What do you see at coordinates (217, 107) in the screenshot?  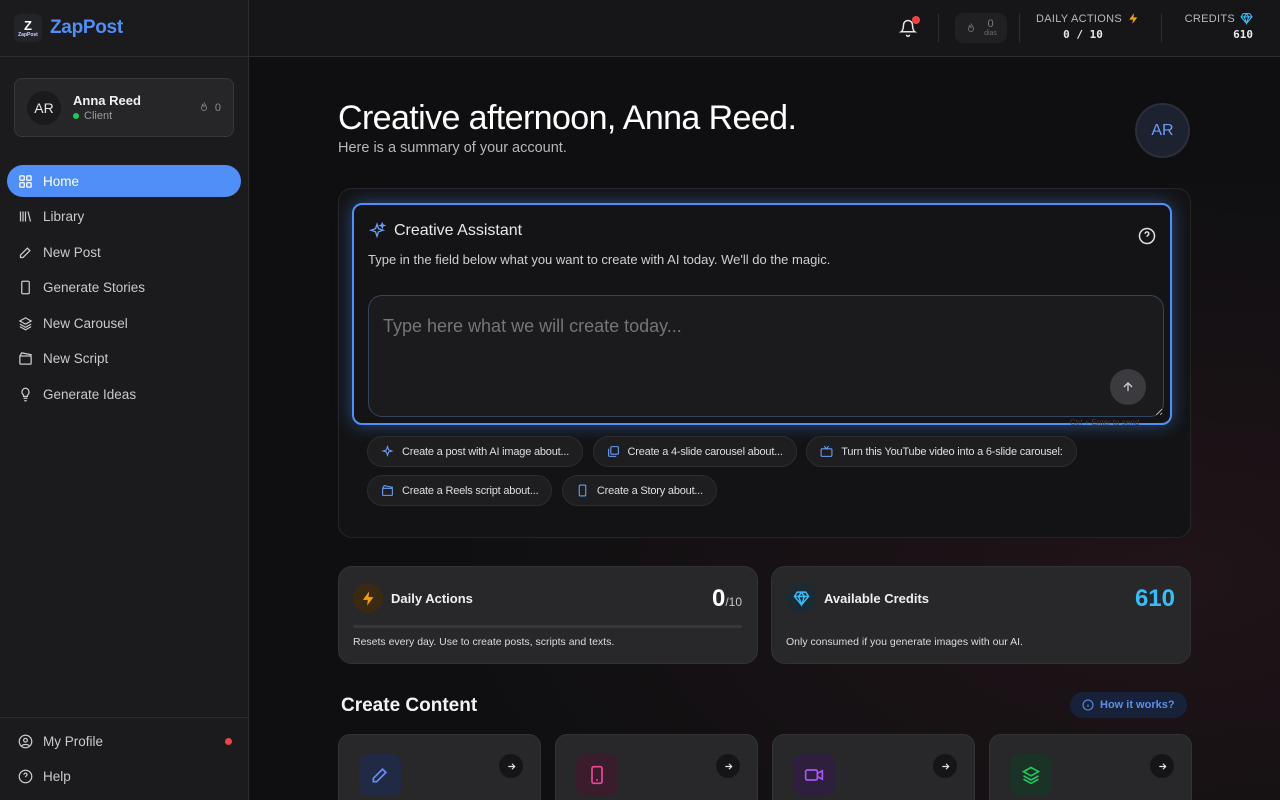 I see `user-streak-value: 0` at bounding box center [217, 107].